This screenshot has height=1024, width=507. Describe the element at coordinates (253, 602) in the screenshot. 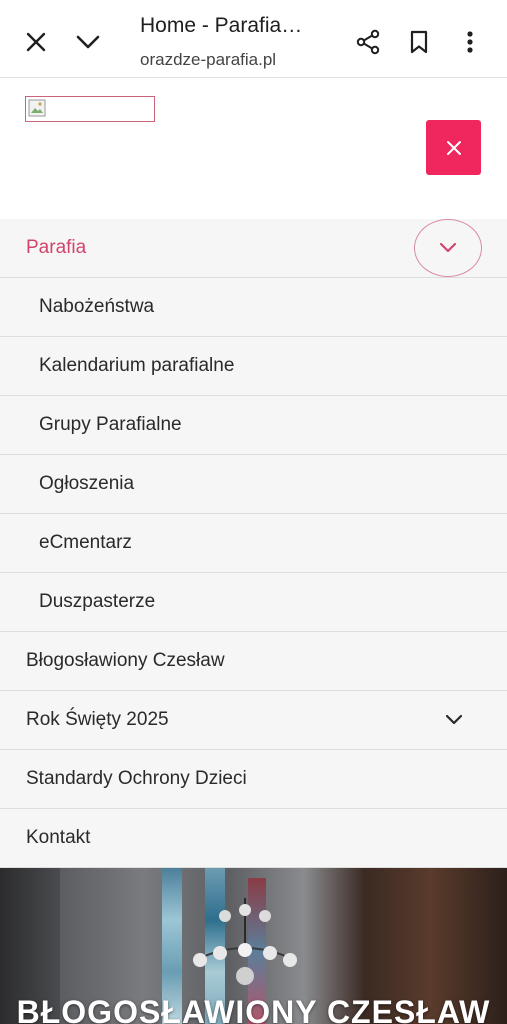

I see `menu-item-duszpasterze: Duszpasterze` at that location.